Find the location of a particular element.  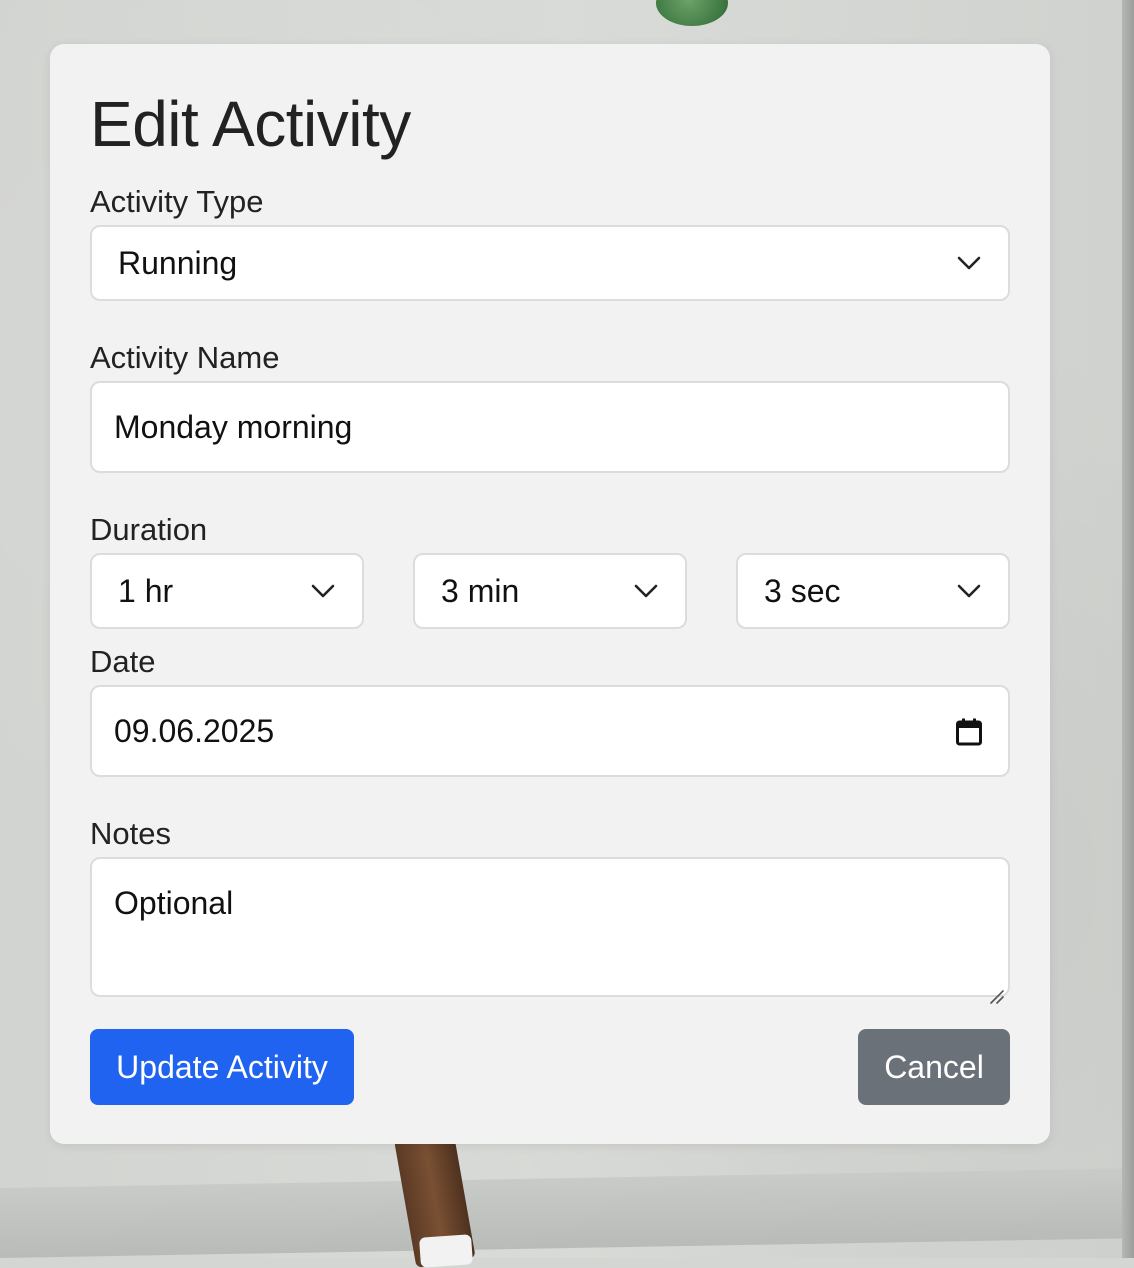

background-sock is located at coordinates (446, 1251).